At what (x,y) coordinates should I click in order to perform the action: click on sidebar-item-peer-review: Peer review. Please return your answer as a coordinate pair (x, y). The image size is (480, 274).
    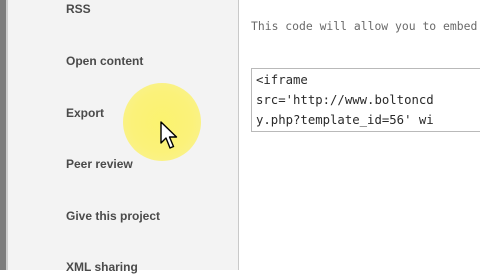
    Looking at the image, I should click on (99, 164).